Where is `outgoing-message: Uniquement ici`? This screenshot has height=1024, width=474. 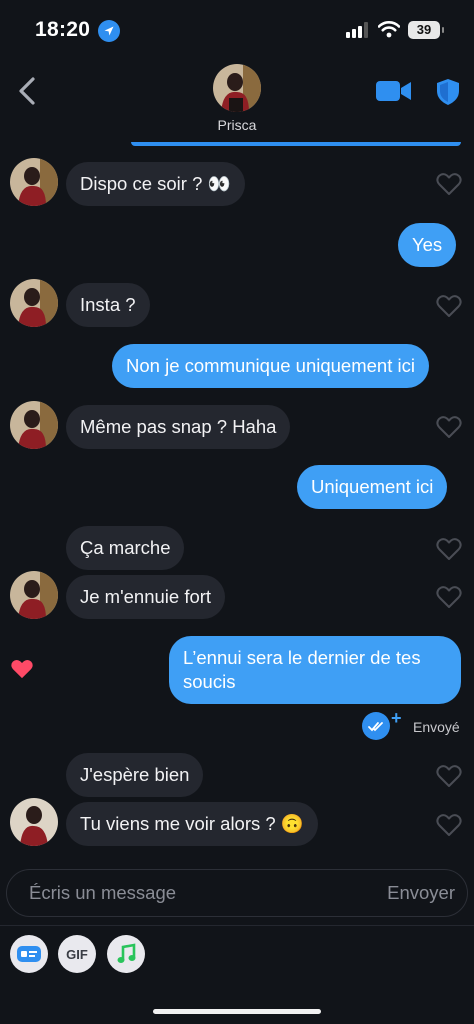 outgoing-message: Uniquement ici is located at coordinates (372, 487).